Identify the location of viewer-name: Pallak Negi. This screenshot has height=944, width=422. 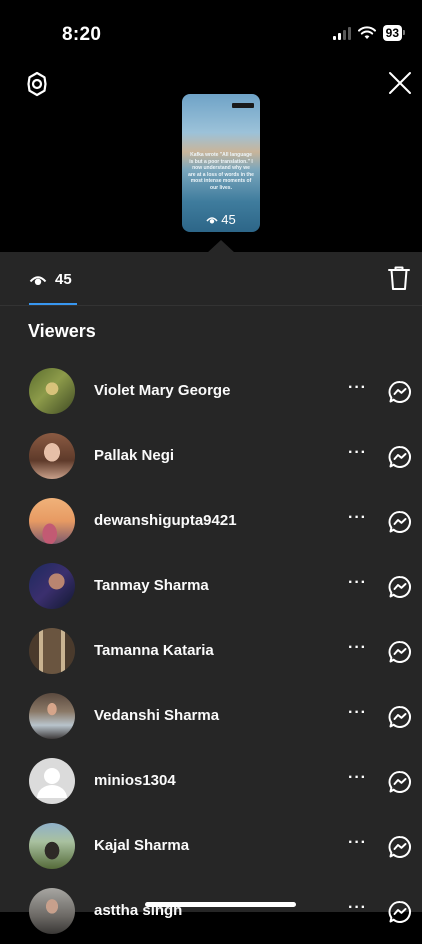
(134, 455).